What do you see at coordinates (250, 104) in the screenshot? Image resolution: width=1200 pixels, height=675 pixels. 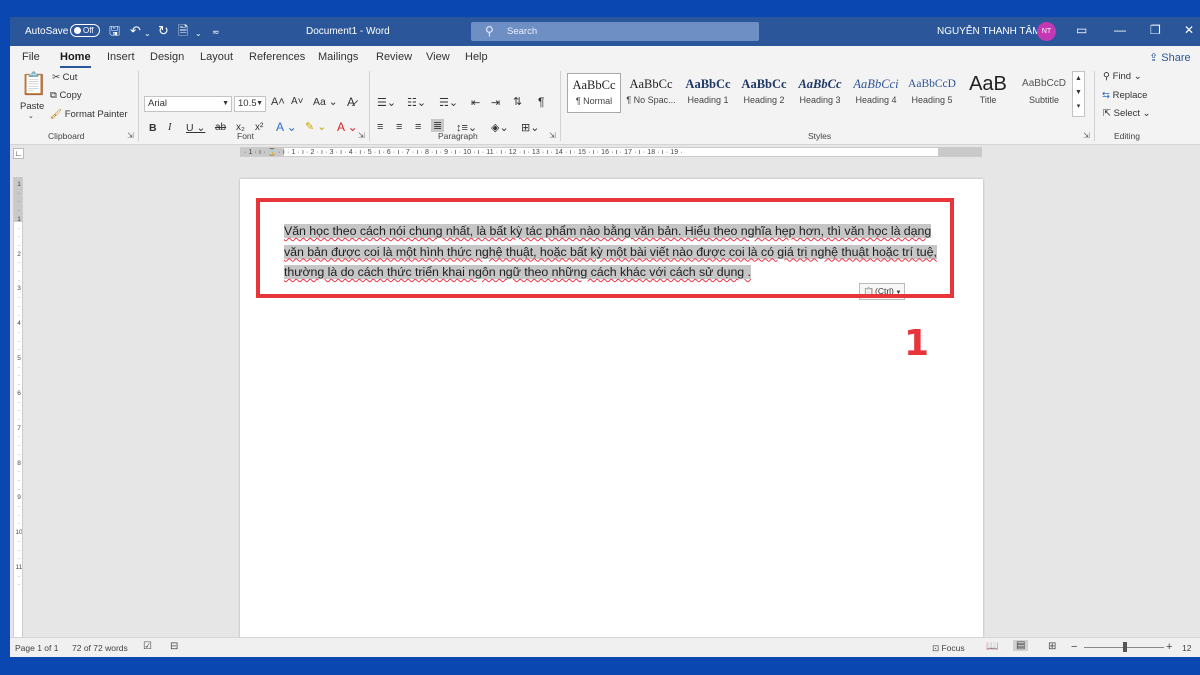 I see `font-size-combo: 10.5 ▼` at bounding box center [250, 104].